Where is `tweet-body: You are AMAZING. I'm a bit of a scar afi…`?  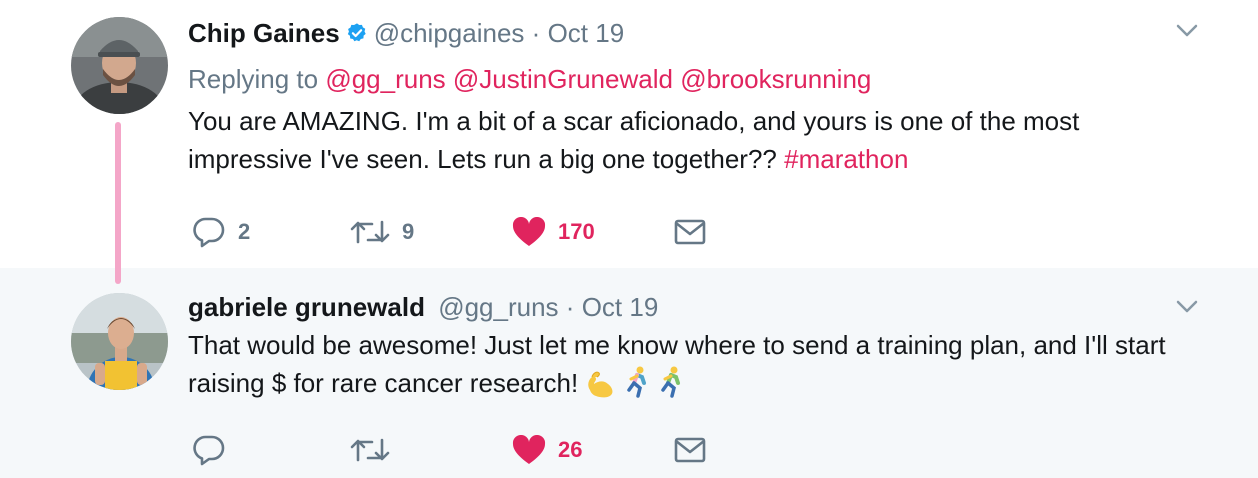
tweet-body: You are AMAZING. I'm a bit of a scar afi… is located at coordinates (634, 140).